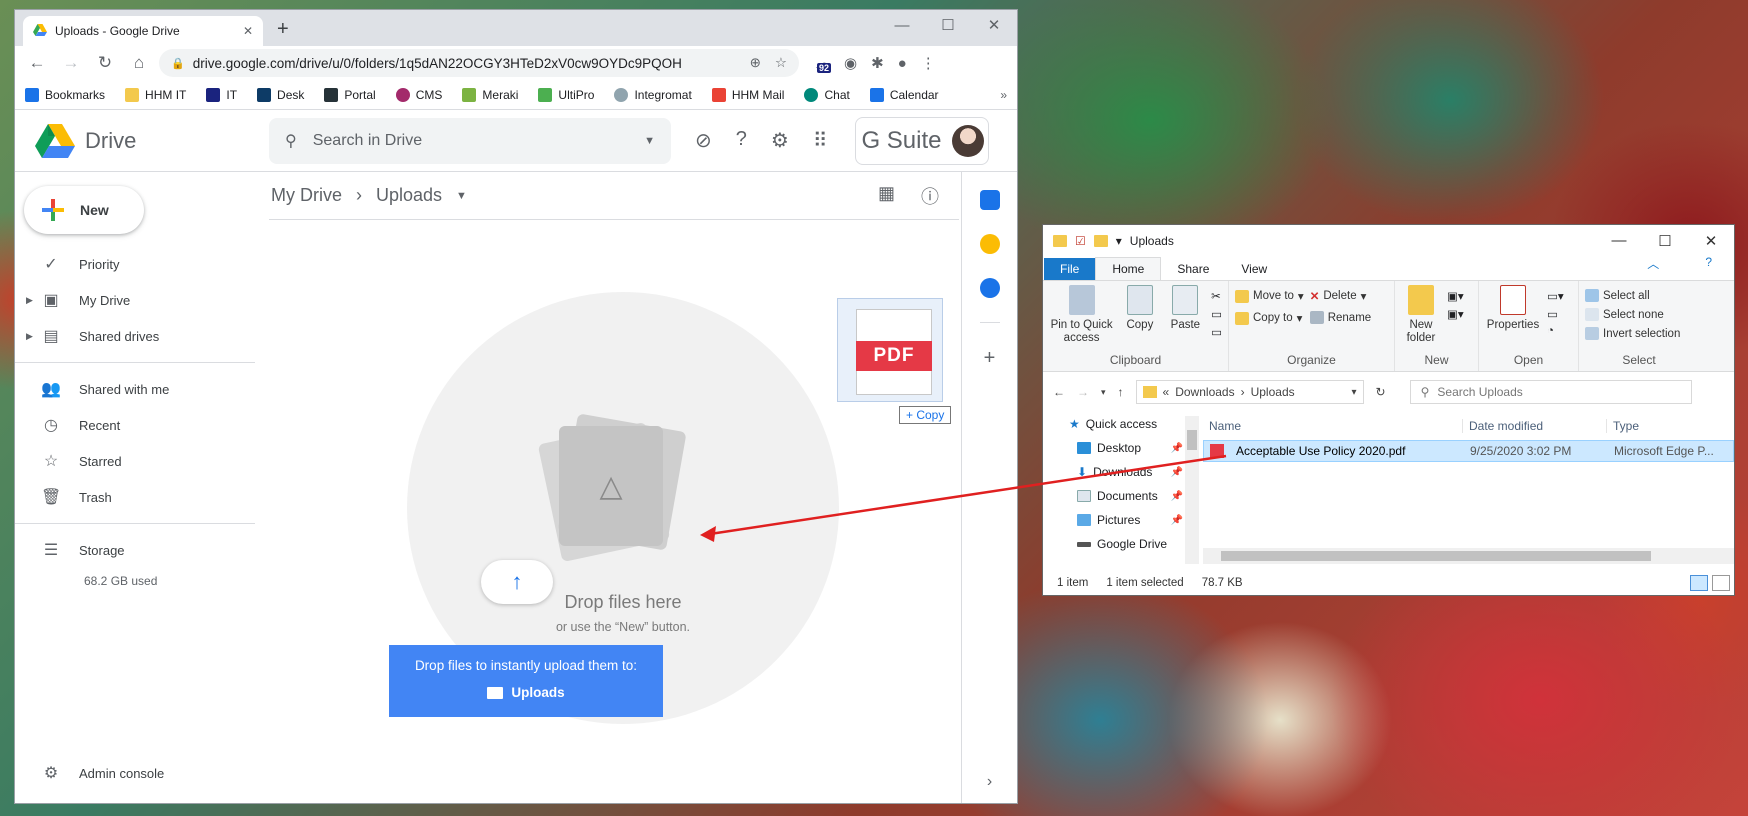 Image resolution: width=1748 pixels, height=816 pixels. What do you see at coordinates (850, 63) in the screenshot?
I see `extension-icon: ◉` at bounding box center [850, 63].